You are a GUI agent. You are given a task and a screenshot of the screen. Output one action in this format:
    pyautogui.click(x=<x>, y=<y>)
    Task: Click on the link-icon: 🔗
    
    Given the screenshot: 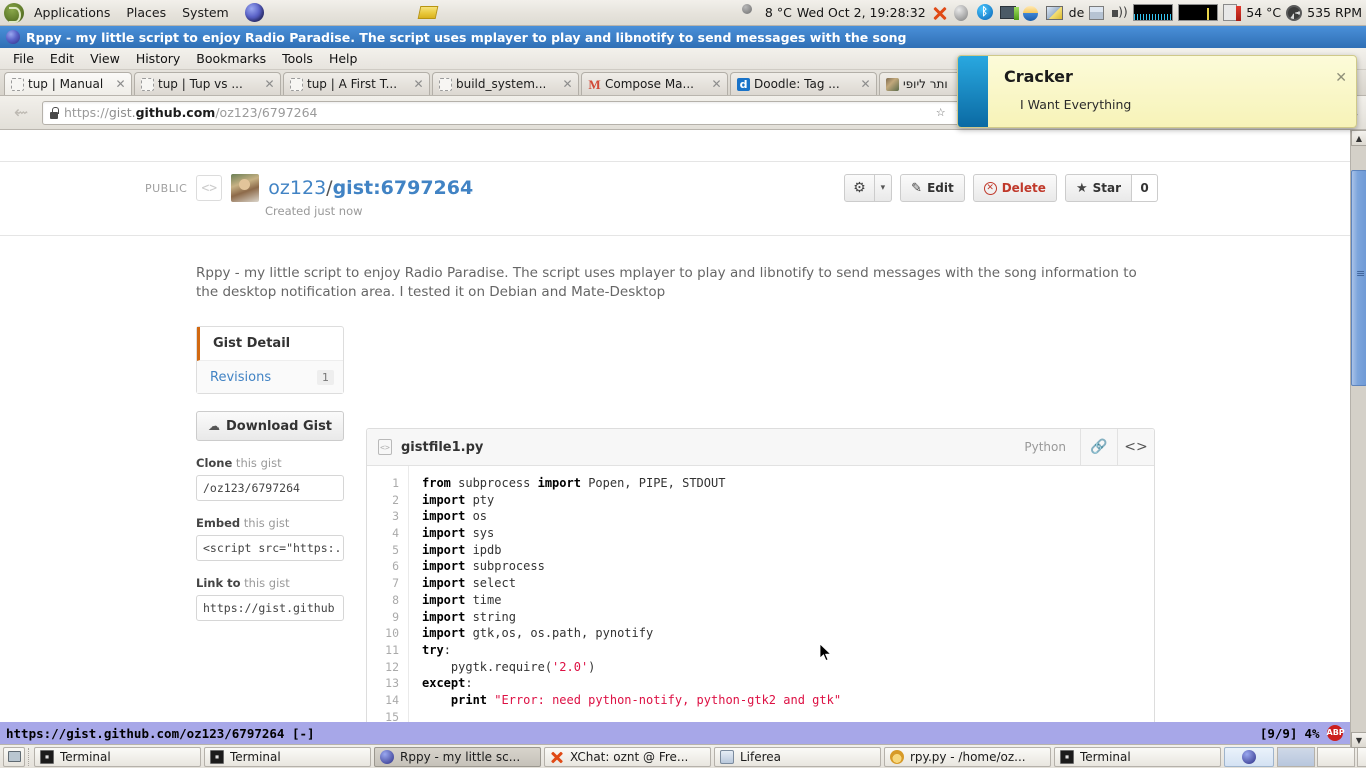 What is the action you would take?
    pyautogui.click(x=1099, y=447)
    